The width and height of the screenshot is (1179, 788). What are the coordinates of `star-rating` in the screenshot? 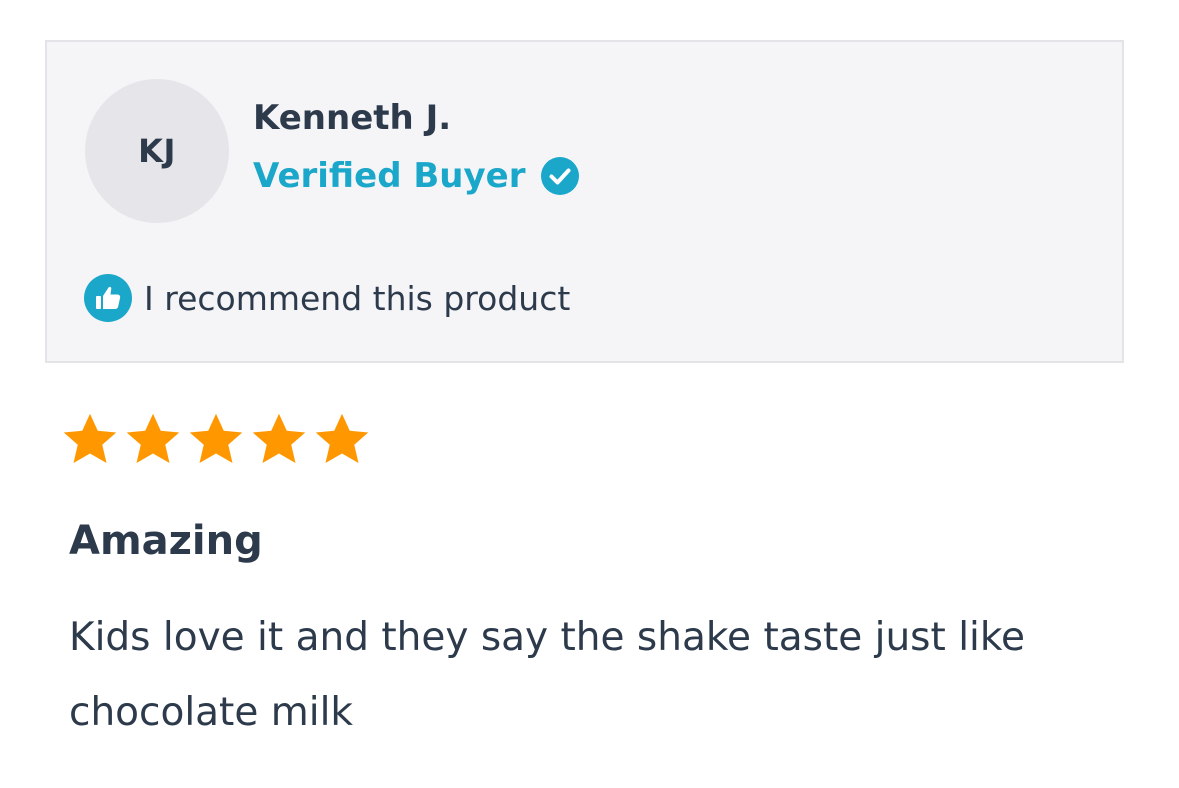 It's located at (216, 440).